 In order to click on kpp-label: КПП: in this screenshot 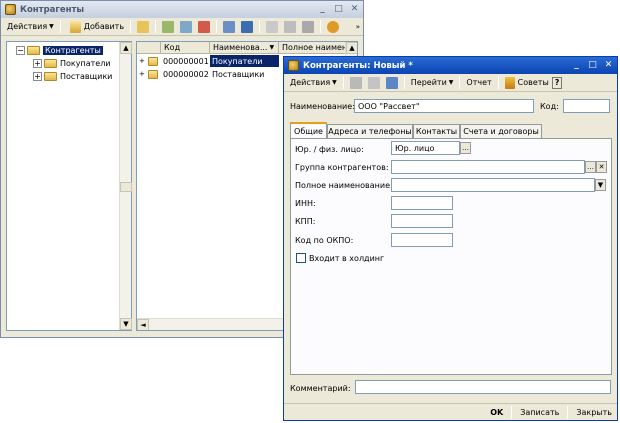, I will do `click(305, 221)`.